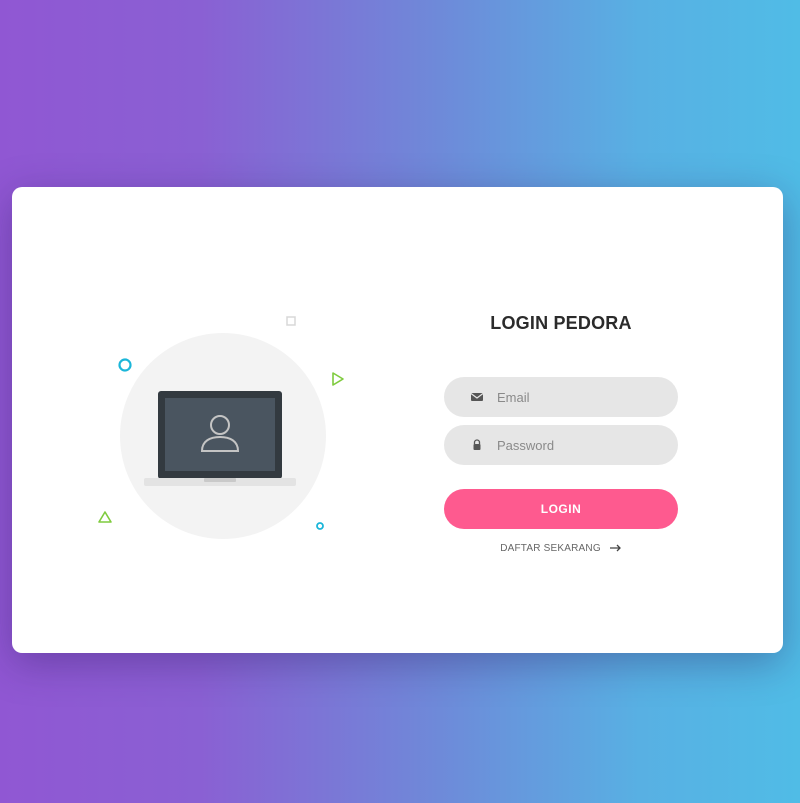 This screenshot has width=800, height=803. I want to click on square-deco-icon, so click(291, 321).